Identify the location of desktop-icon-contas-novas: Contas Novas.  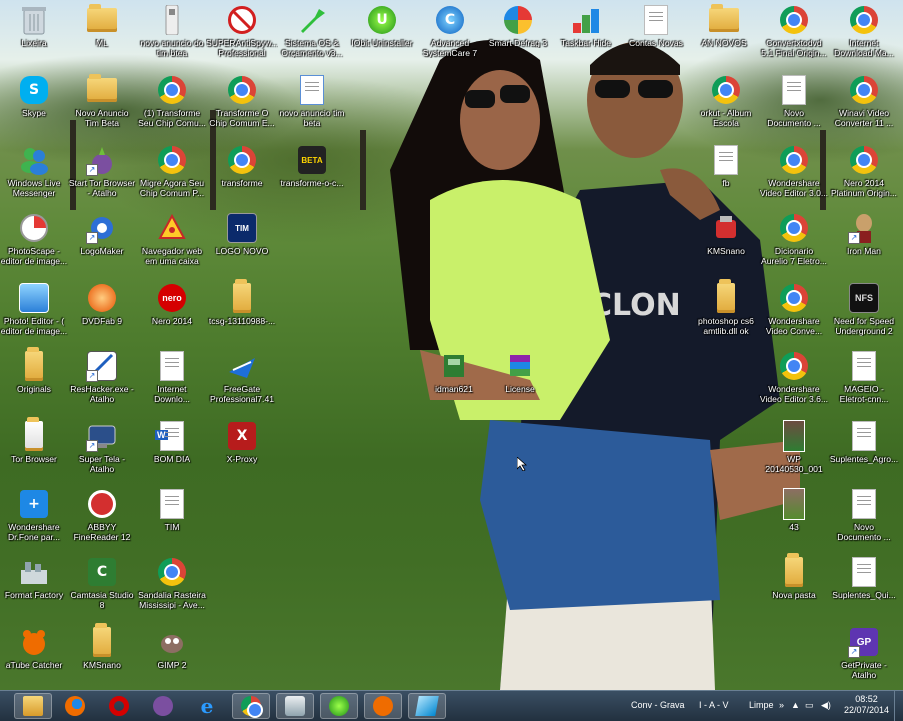
(656, 26).